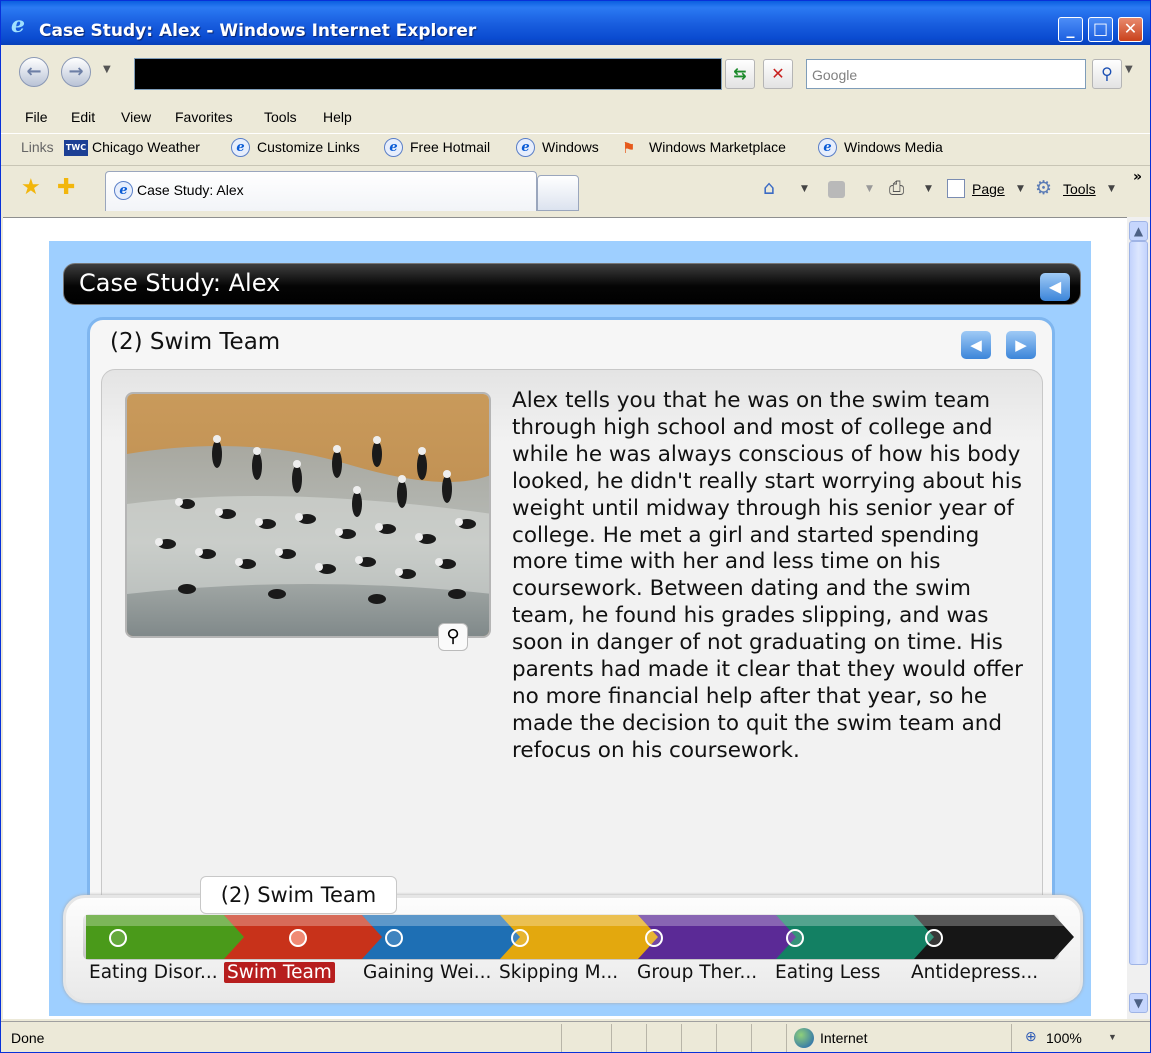  Describe the element at coordinates (28, 1038) in the screenshot. I see `status-text: Done` at that location.